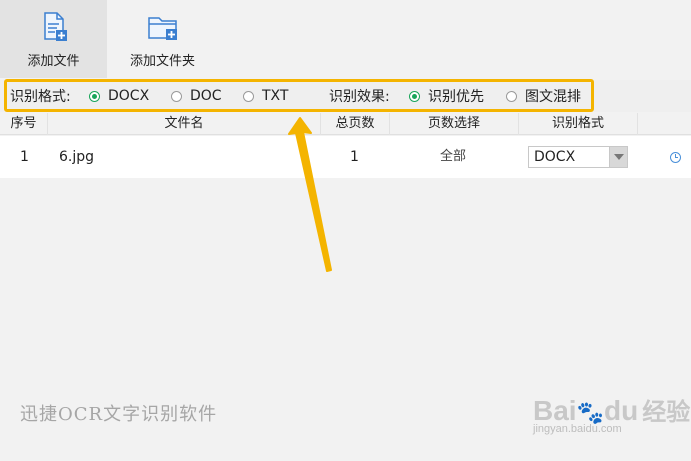 The height and width of the screenshot is (461, 691). Describe the element at coordinates (55, 26) in the screenshot. I see `add-file-icon` at that location.